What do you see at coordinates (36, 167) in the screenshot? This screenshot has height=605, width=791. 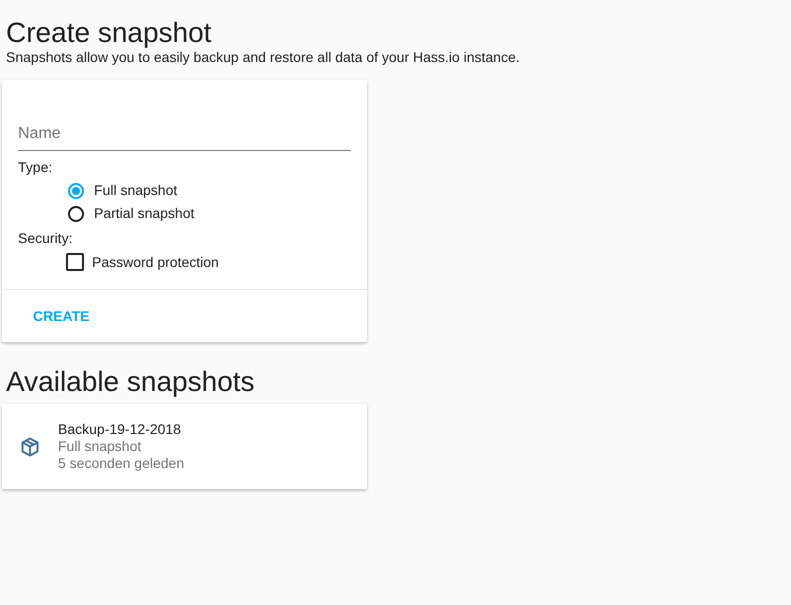 I see `type-label: Type:` at bounding box center [36, 167].